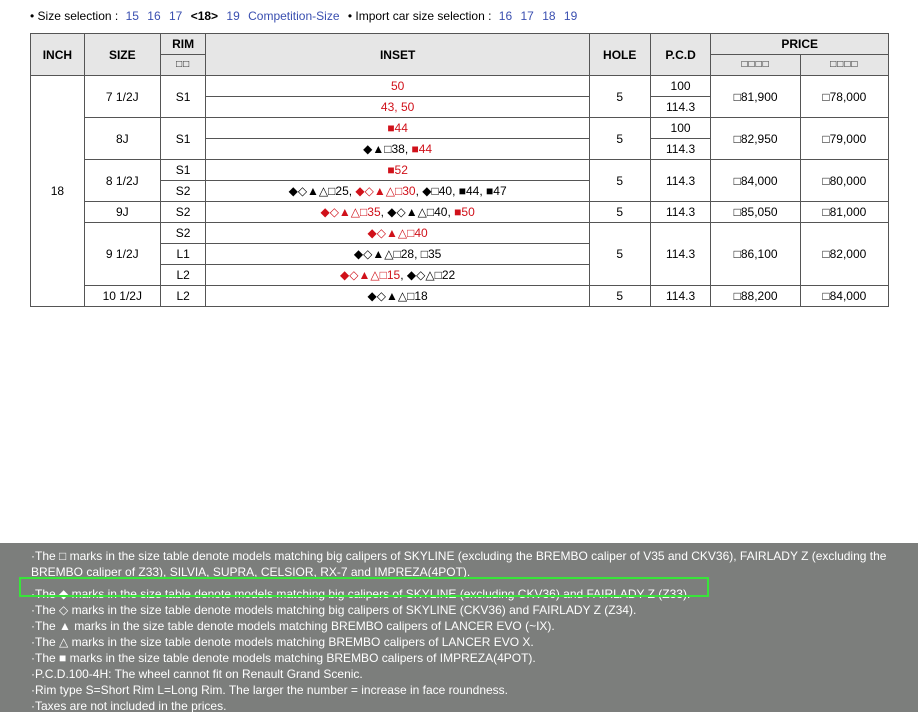  Describe the element at coordinates (153, 16) in the screenshot. I see `size-link-16: 16` at that location.